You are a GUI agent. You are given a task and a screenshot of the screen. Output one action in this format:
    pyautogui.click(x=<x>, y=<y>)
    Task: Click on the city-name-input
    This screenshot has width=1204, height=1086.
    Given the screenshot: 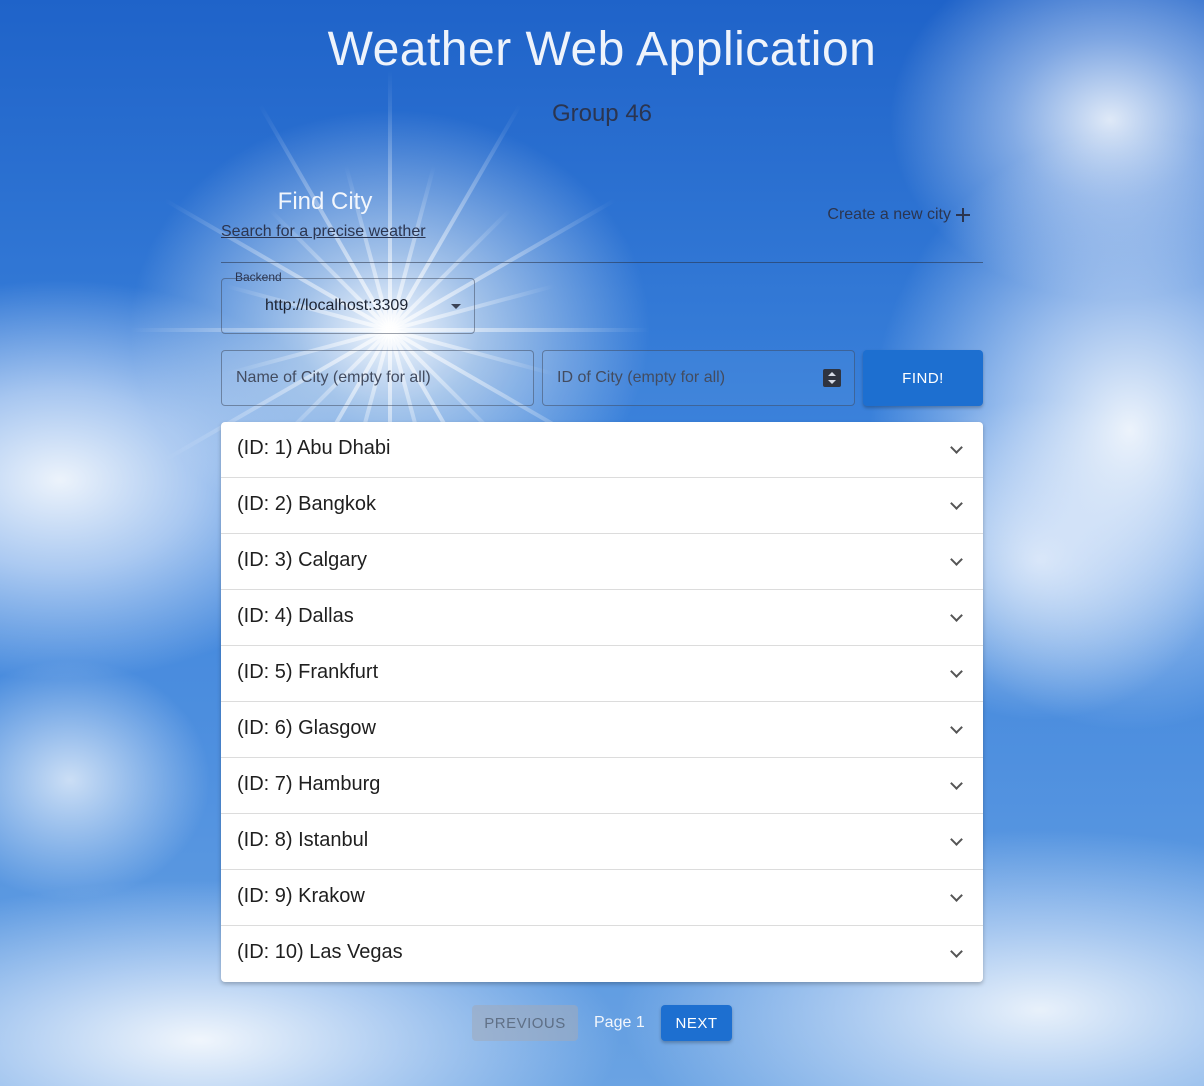 What is the action you would take?
    pyautogui.click(x=377, y=378)
    